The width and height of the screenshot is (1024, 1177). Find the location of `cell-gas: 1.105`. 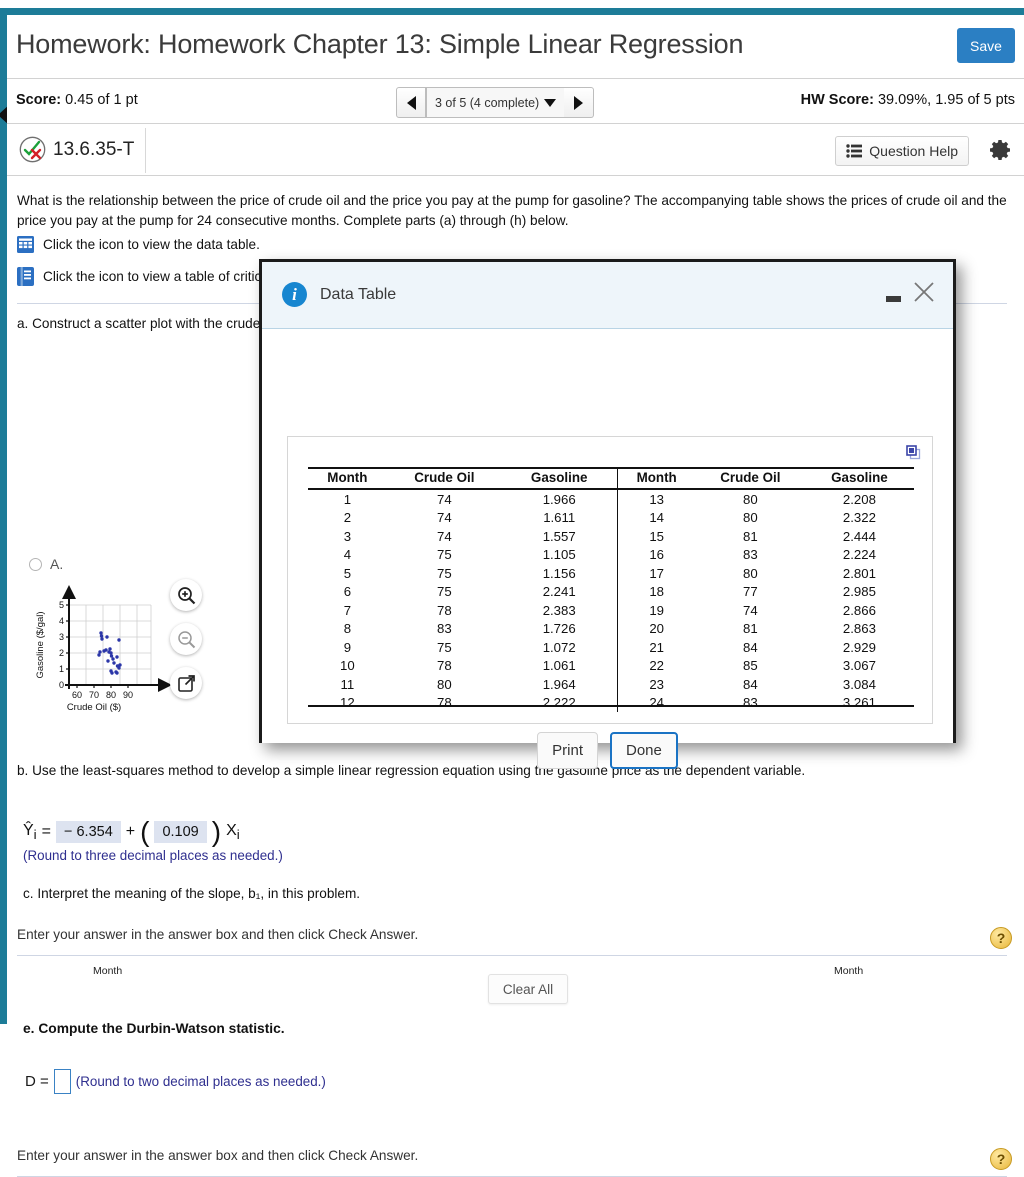

cell-gas: 1.105 is located at coordinates (559, 554).